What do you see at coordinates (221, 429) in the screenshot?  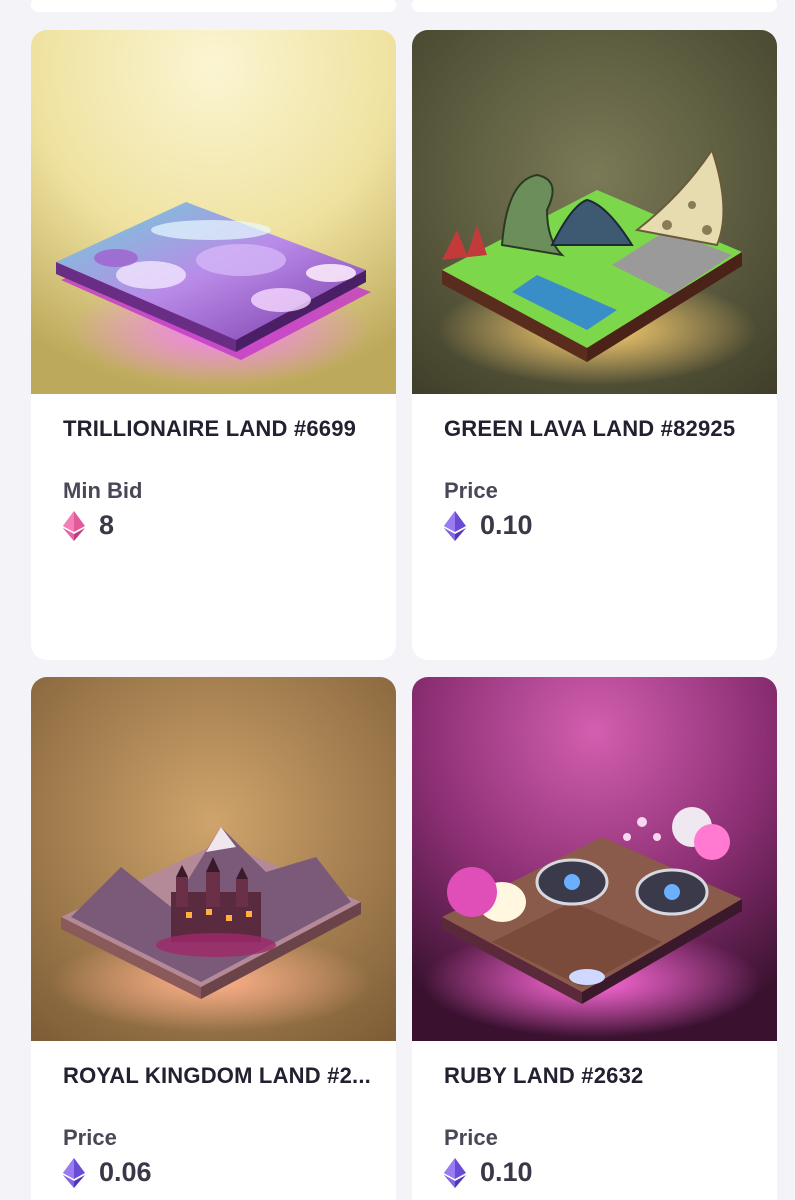 I see `nft-title: TRILLIONAIRE LAND #6699` at bounding box center [221, 429].